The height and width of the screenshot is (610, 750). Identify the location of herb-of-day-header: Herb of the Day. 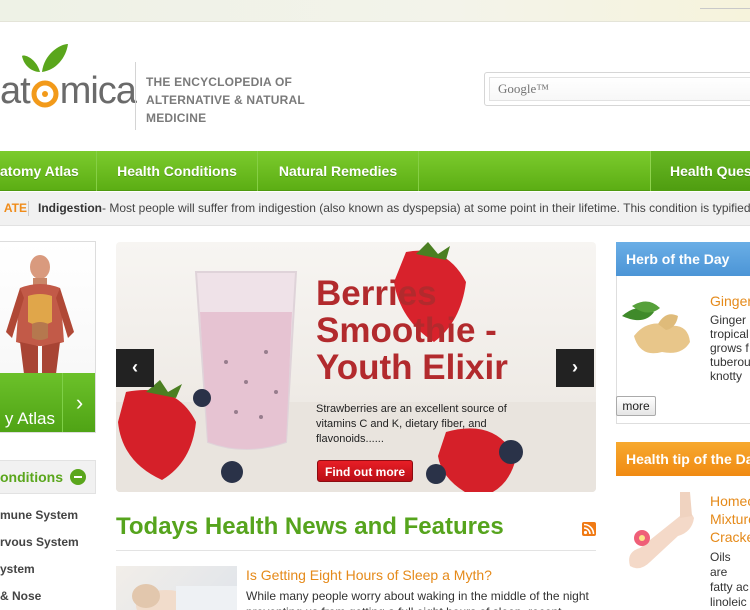
(683, 259).